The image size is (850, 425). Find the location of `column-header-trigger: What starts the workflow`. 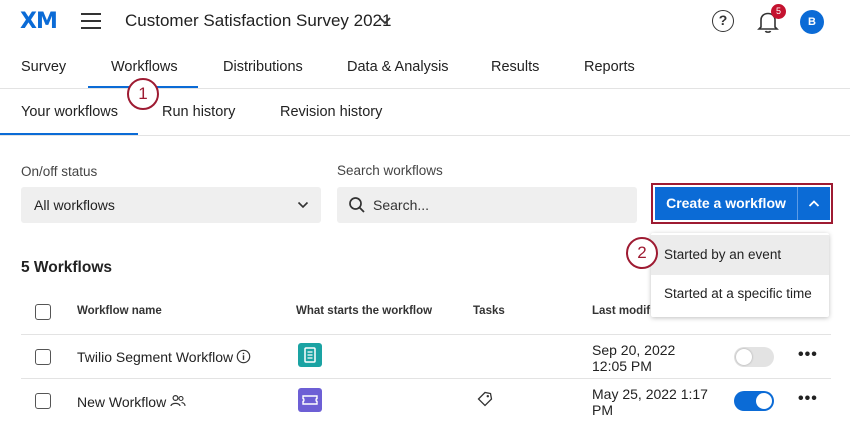

column-header-trigger: What starts the workflow is located at coordinates (364, 311).